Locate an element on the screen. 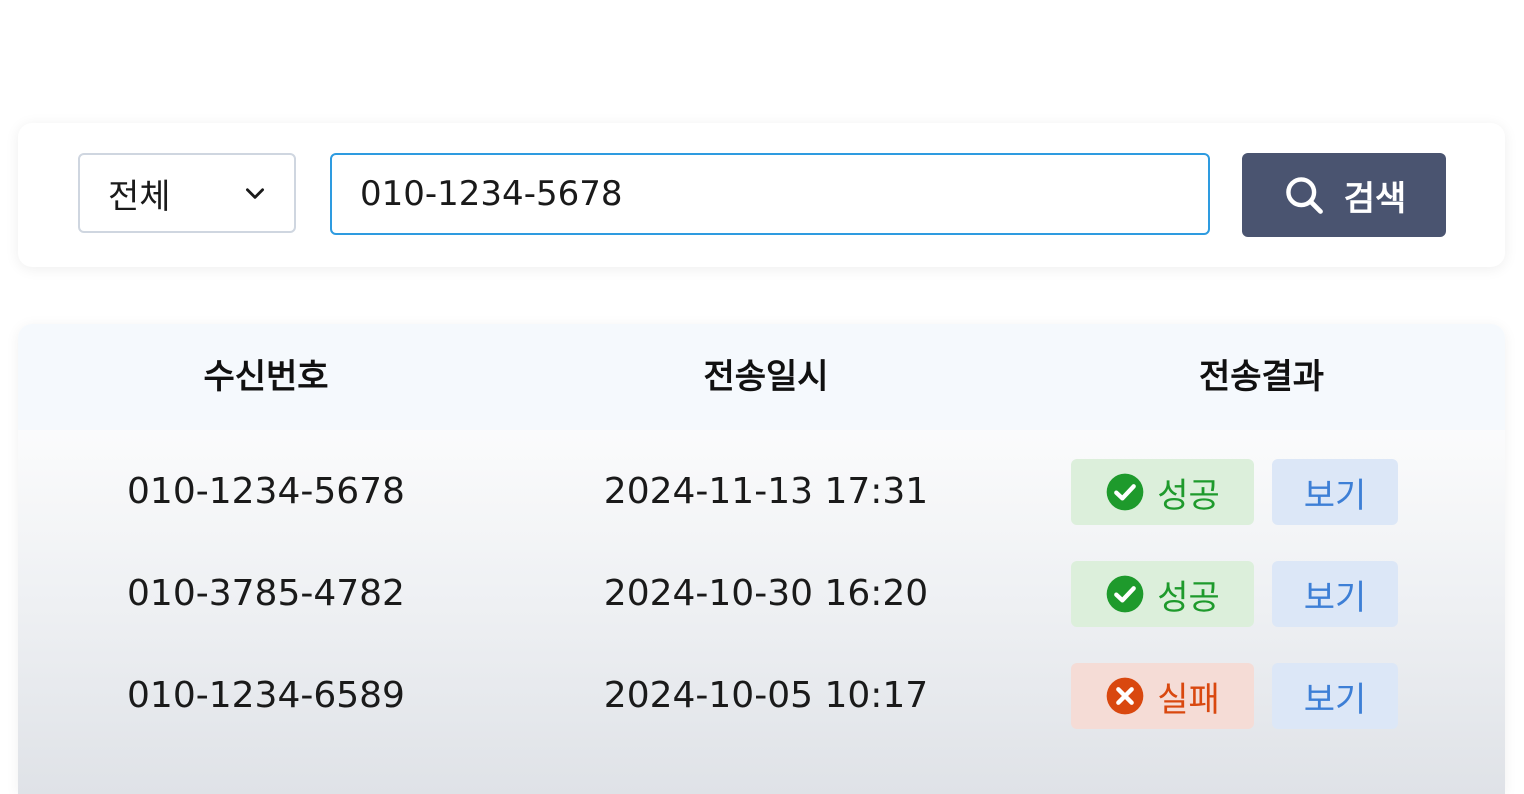  x-circle-icon is located at coordinates (1125, 696).